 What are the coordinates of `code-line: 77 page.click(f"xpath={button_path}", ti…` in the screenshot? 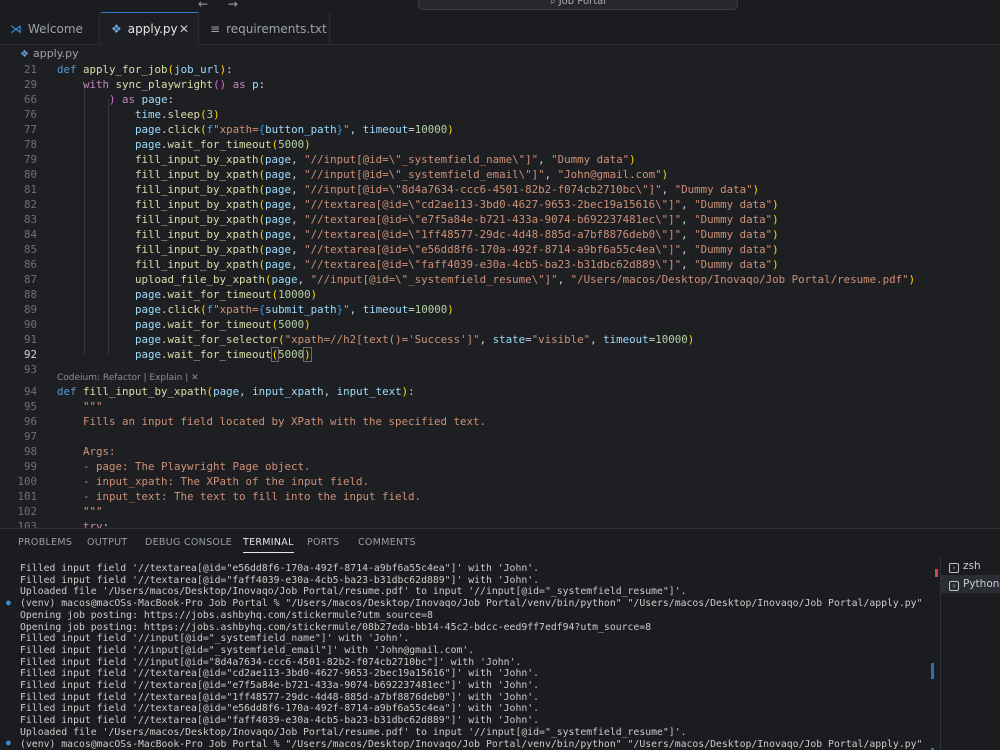 It's located at (238, 129).